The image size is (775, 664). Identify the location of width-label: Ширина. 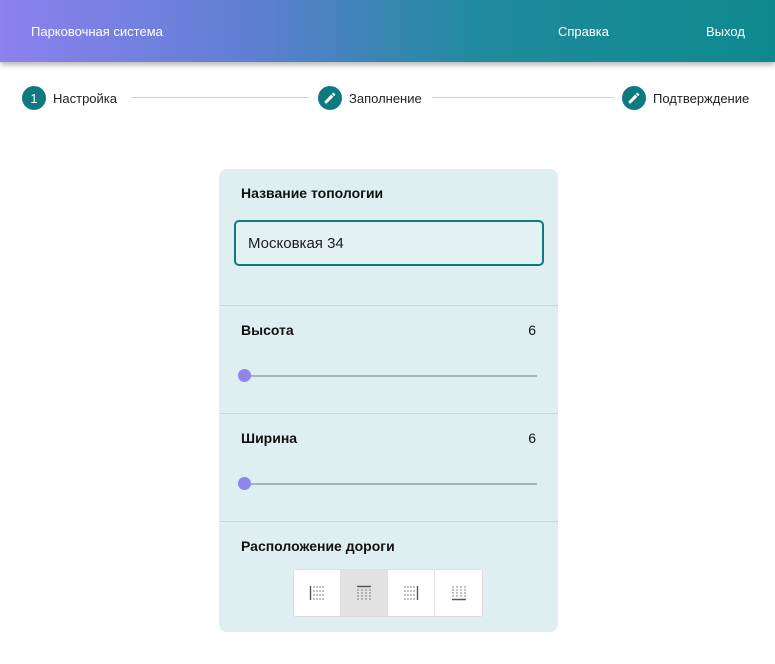
(269, 438).